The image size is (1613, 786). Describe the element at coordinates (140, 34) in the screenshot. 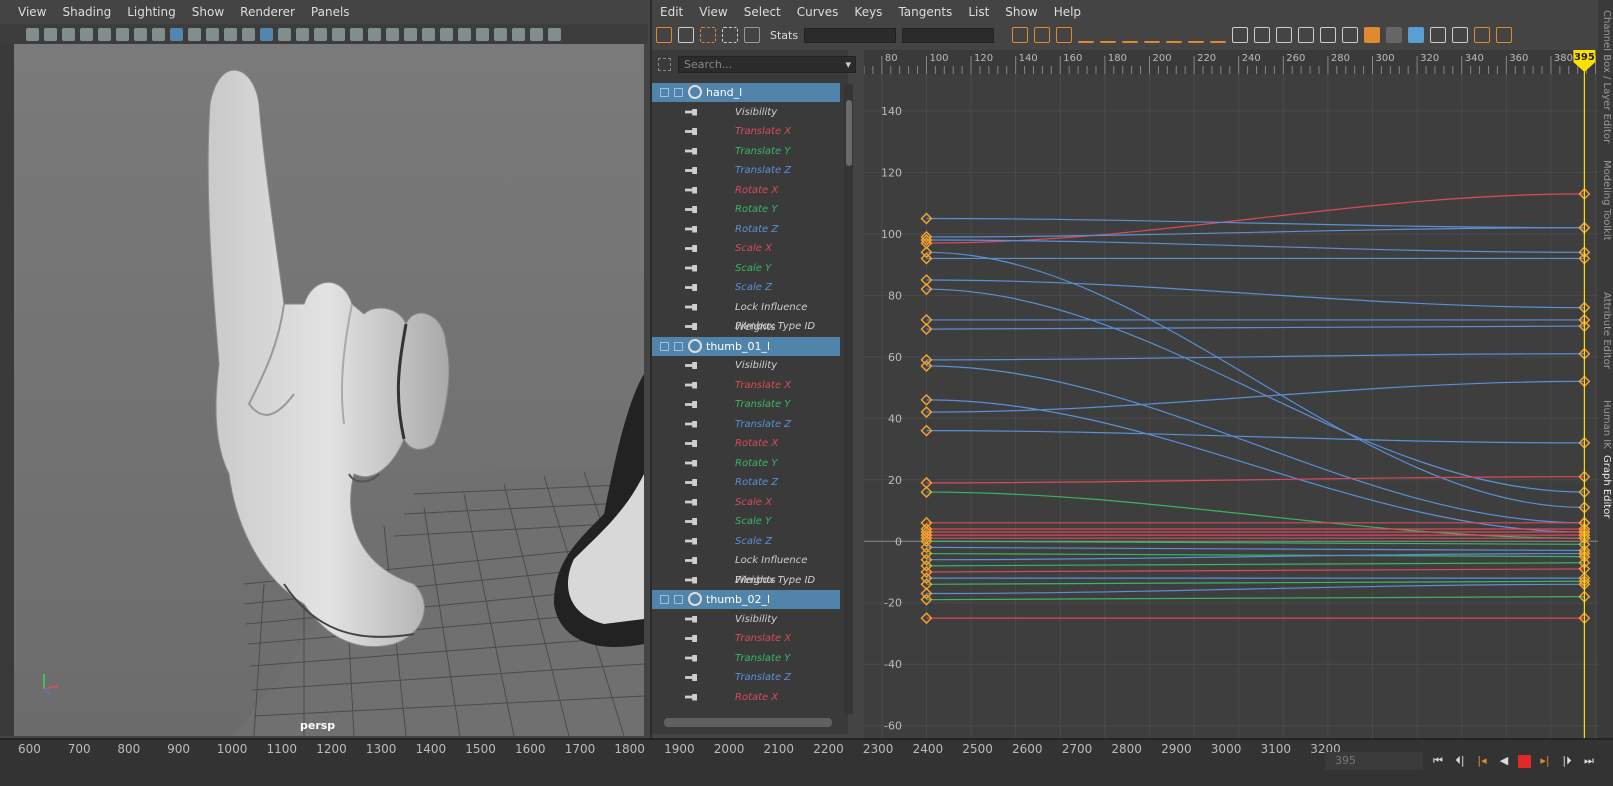

I see `resolution-gate-icon` at that location.